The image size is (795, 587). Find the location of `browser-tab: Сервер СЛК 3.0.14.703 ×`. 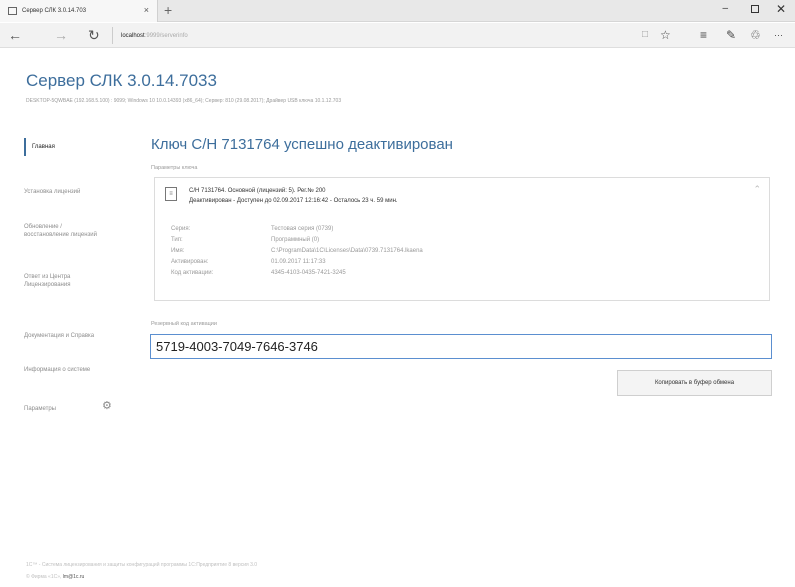

browser-tab: Сервер СЛК 3.0.14.703 × is located at coordinates (79, 11).